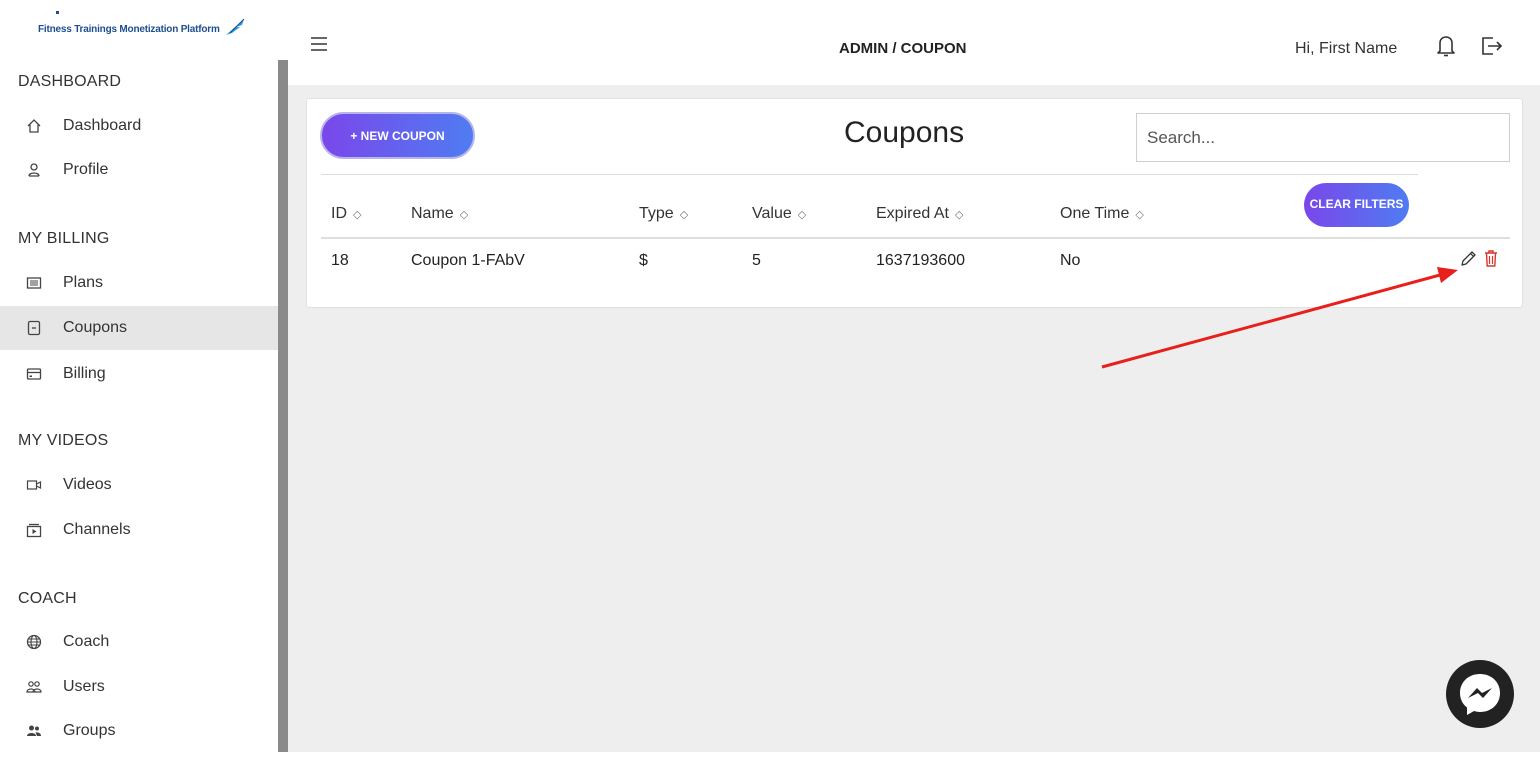  I want to click on brand-wing-icon, so click(235, 26).